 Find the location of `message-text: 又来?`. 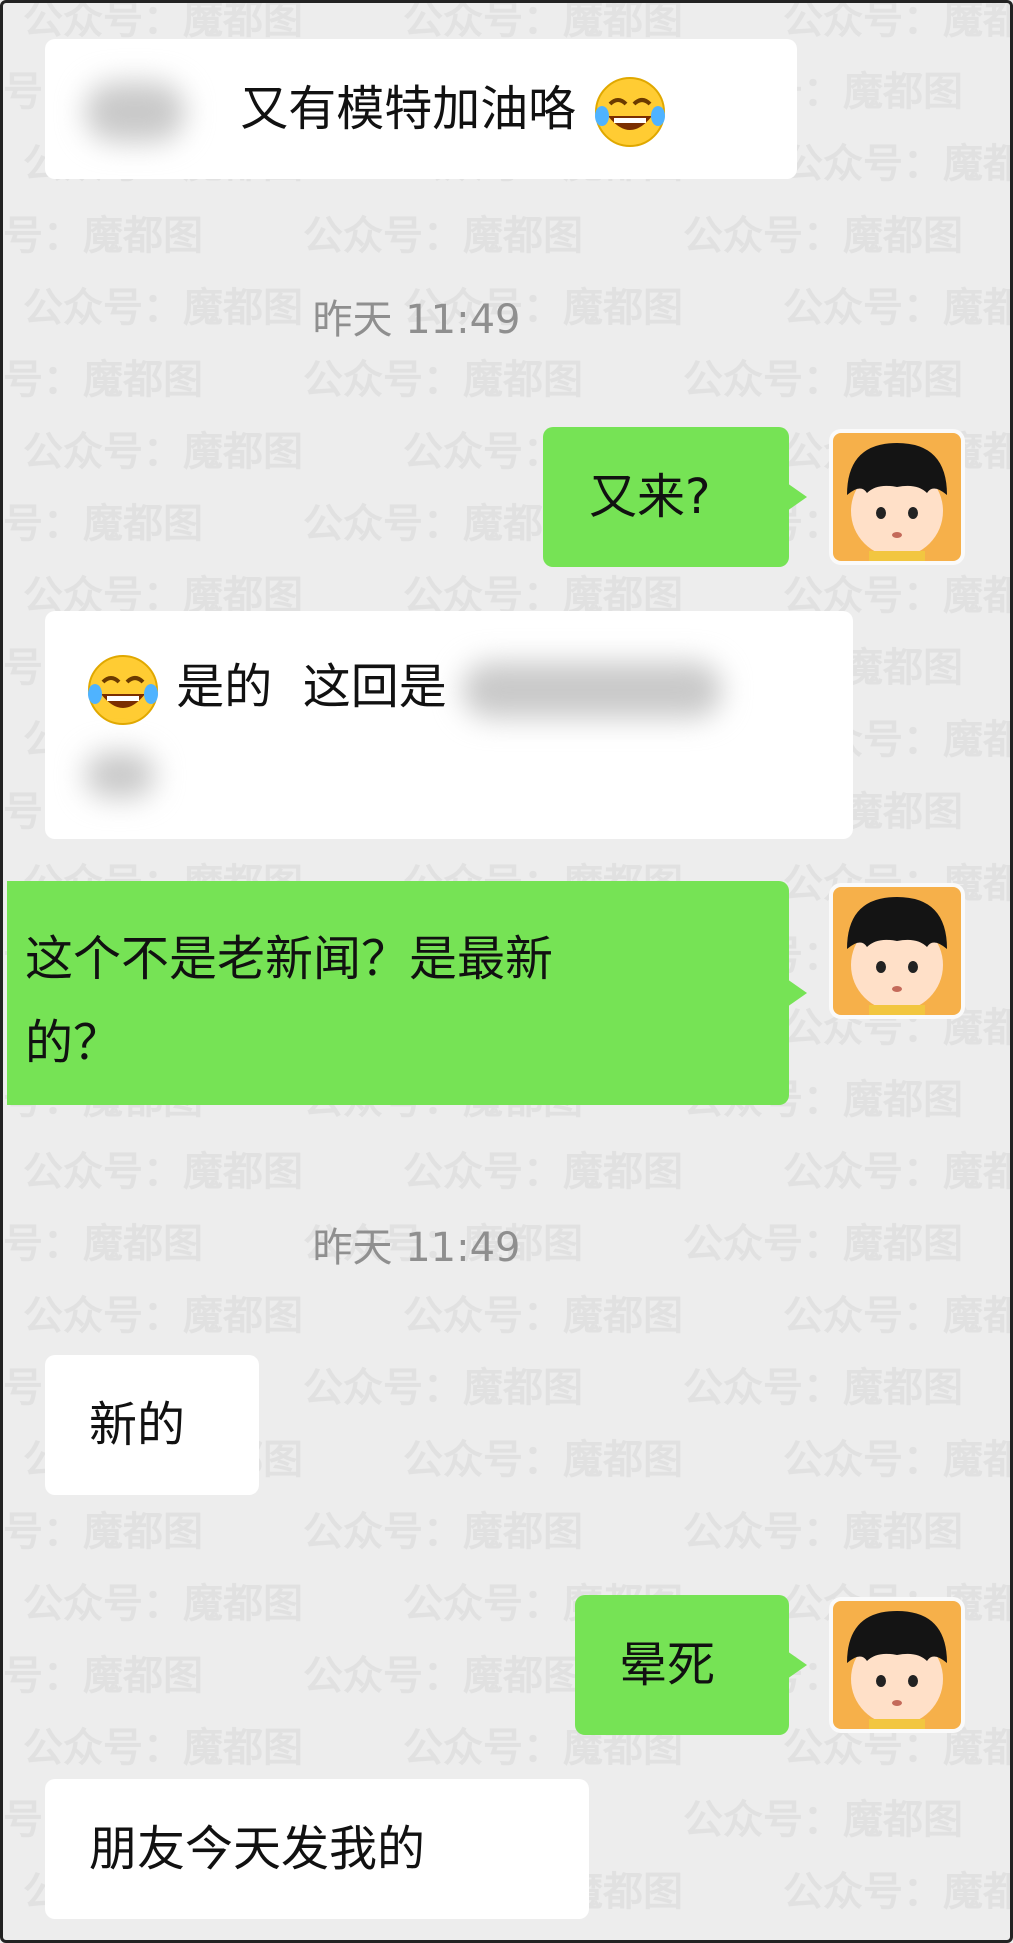

message-text: 又来? is located at coordinates (650, 497).